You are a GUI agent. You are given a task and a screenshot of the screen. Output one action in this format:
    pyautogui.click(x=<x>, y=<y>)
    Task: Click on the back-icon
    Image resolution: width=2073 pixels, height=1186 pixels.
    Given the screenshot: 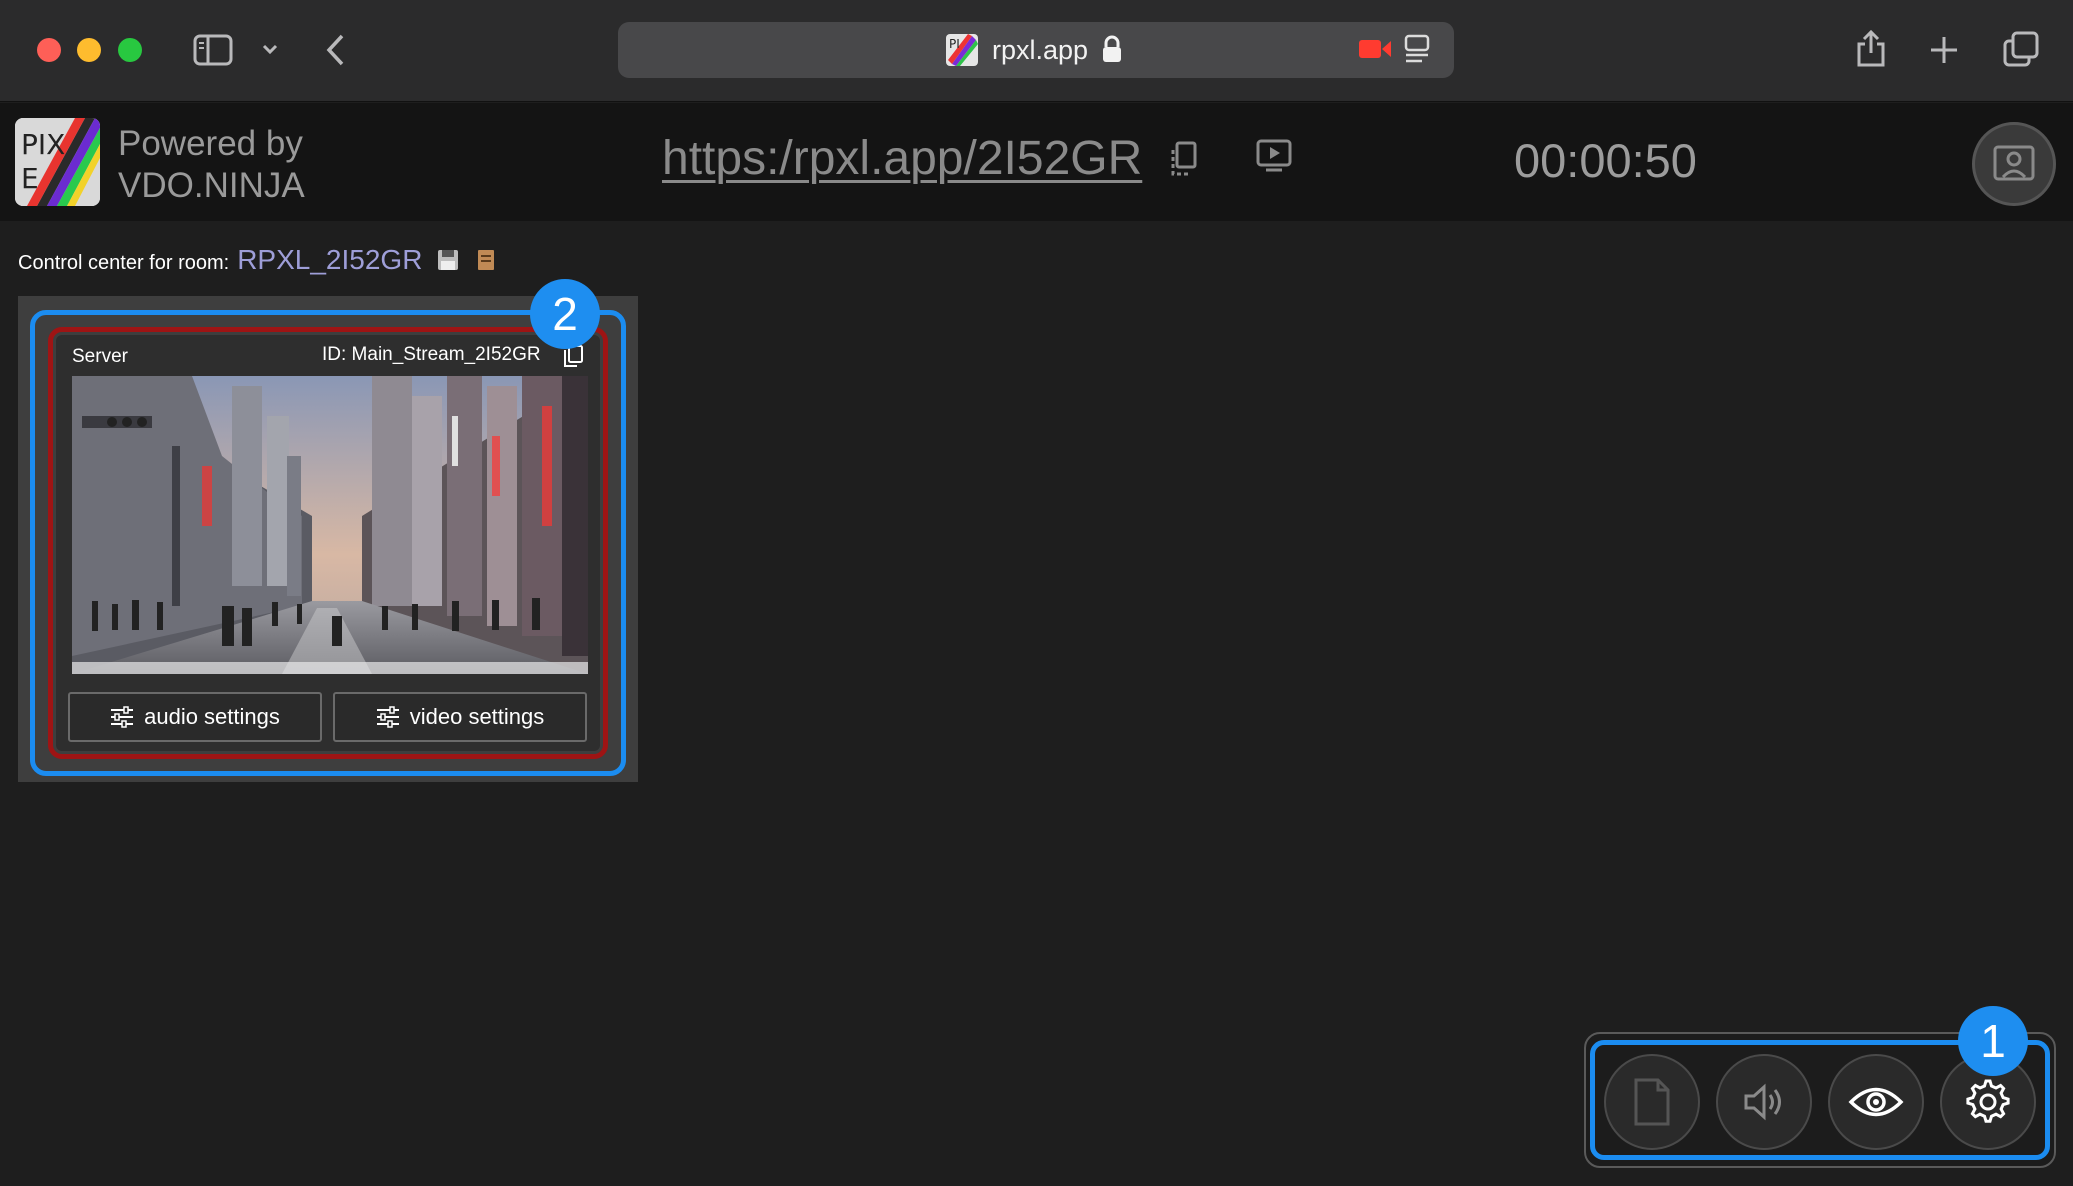 What is the action you would take?
    pyautogui.click(x=335, y=52)
    